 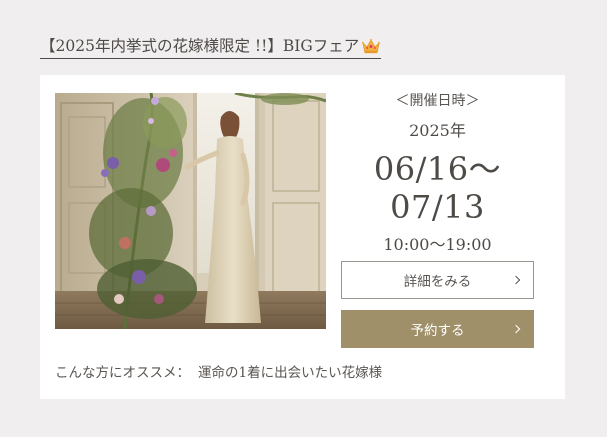 I want to click on recommendation-label: こんな方にオススメ：, so click(x=122, y=373).